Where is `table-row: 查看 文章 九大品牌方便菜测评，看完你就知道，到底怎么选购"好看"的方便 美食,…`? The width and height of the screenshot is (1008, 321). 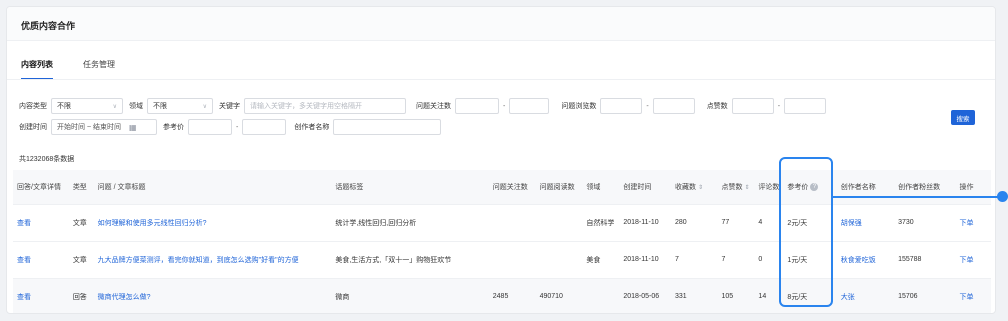 table-row: 查看 文章 九大品牌方便菜测评，看完你就知道，到底怎么选购"好看"的方便 美食,… is located at coordinates (502, 259).